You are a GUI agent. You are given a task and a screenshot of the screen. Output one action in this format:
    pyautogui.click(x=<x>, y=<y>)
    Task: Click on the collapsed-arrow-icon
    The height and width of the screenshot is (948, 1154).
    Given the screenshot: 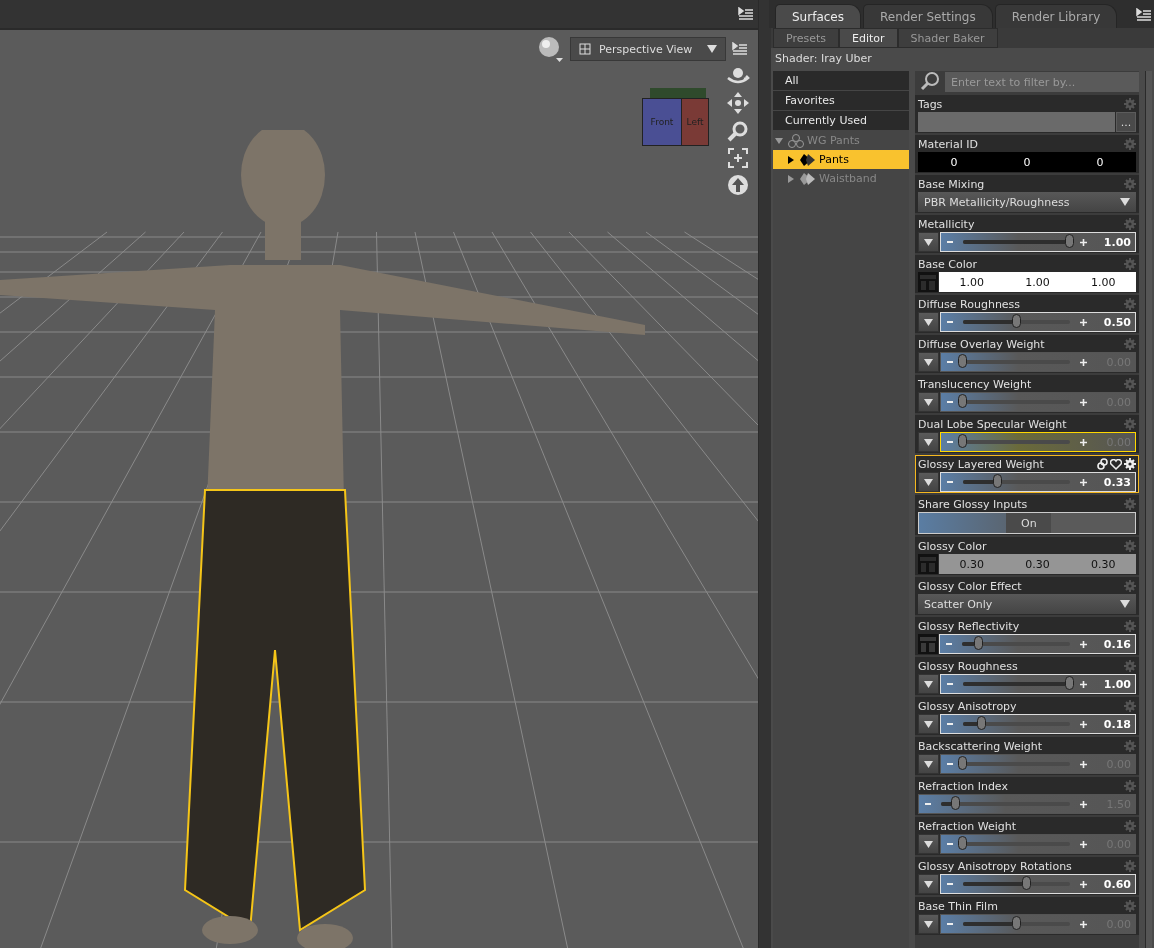 What is the action you would take?
    pyautogui.click(x=791, y=159)
    